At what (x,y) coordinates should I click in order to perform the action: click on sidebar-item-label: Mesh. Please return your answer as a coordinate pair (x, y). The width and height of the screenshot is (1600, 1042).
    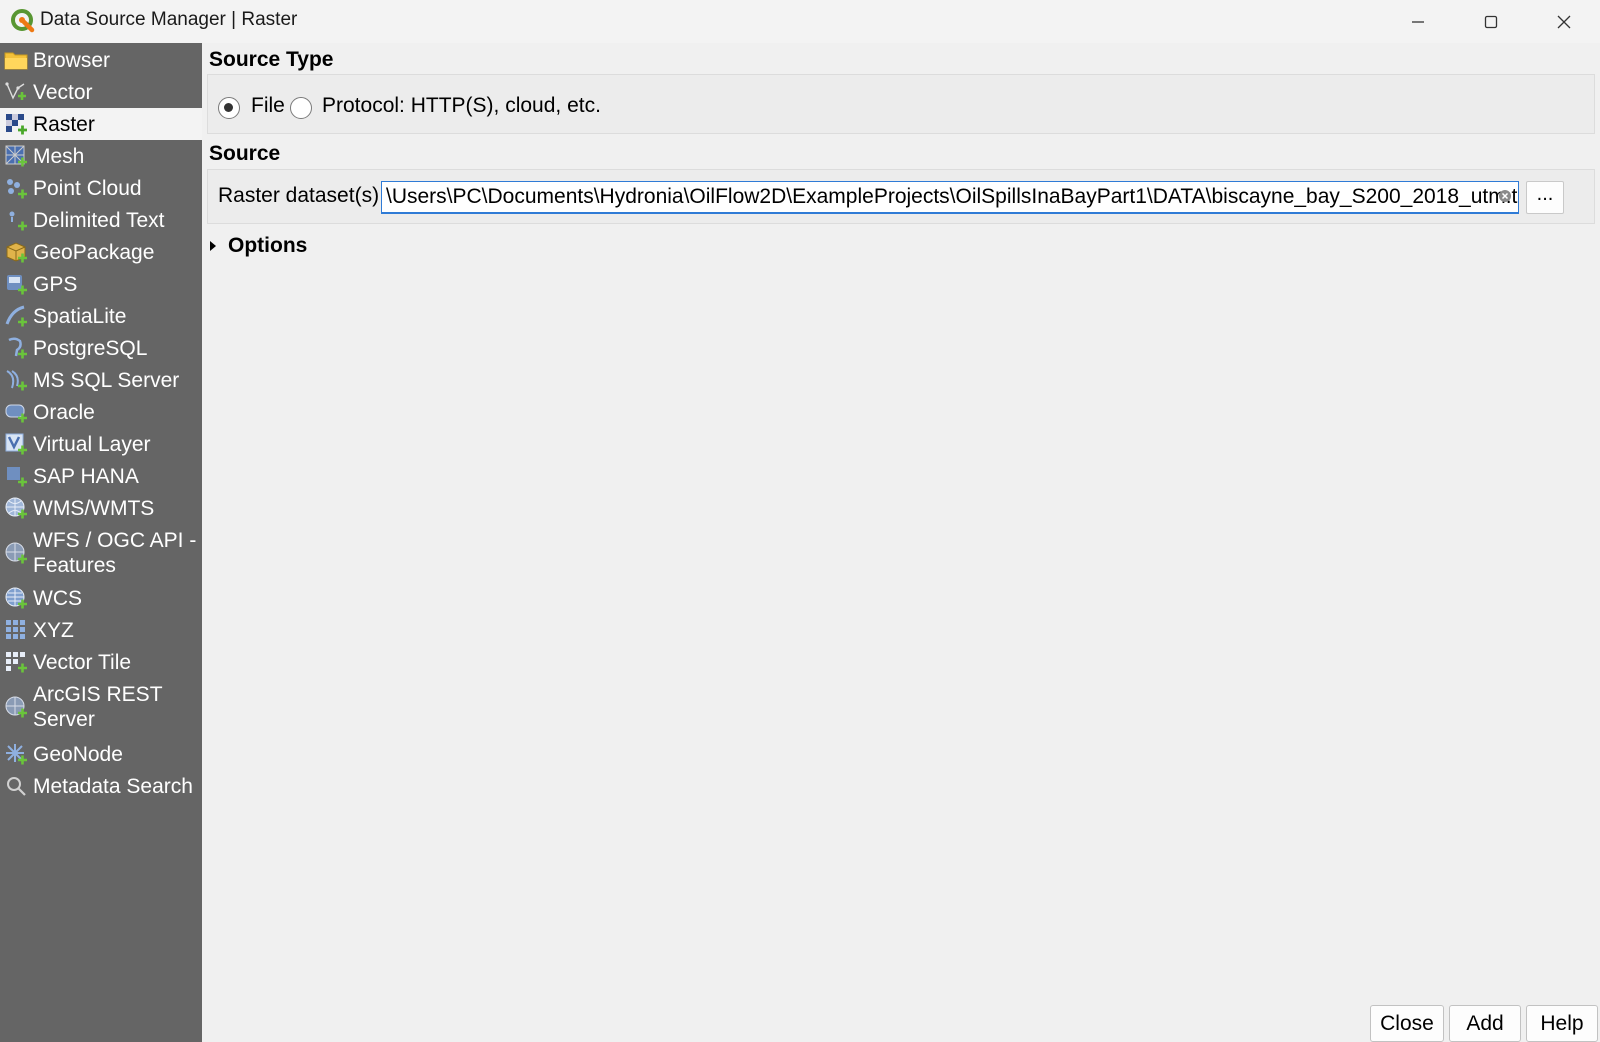
    Looking at the image, I should click on (59, 156).